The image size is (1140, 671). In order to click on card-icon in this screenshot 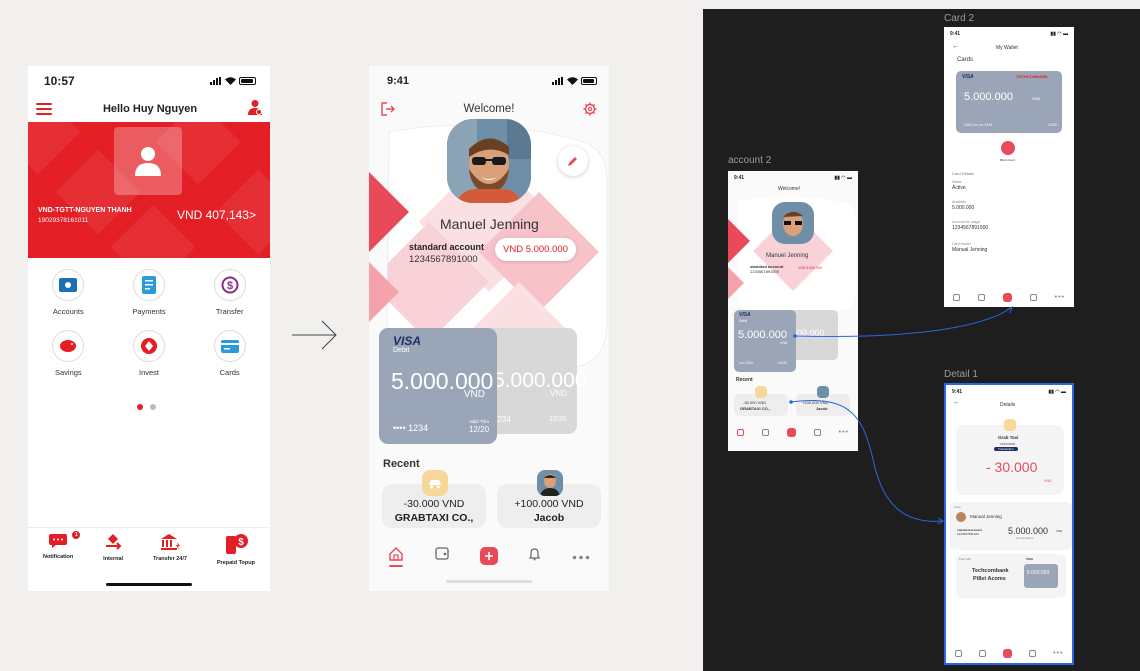, I will do `click(229, 346)`.